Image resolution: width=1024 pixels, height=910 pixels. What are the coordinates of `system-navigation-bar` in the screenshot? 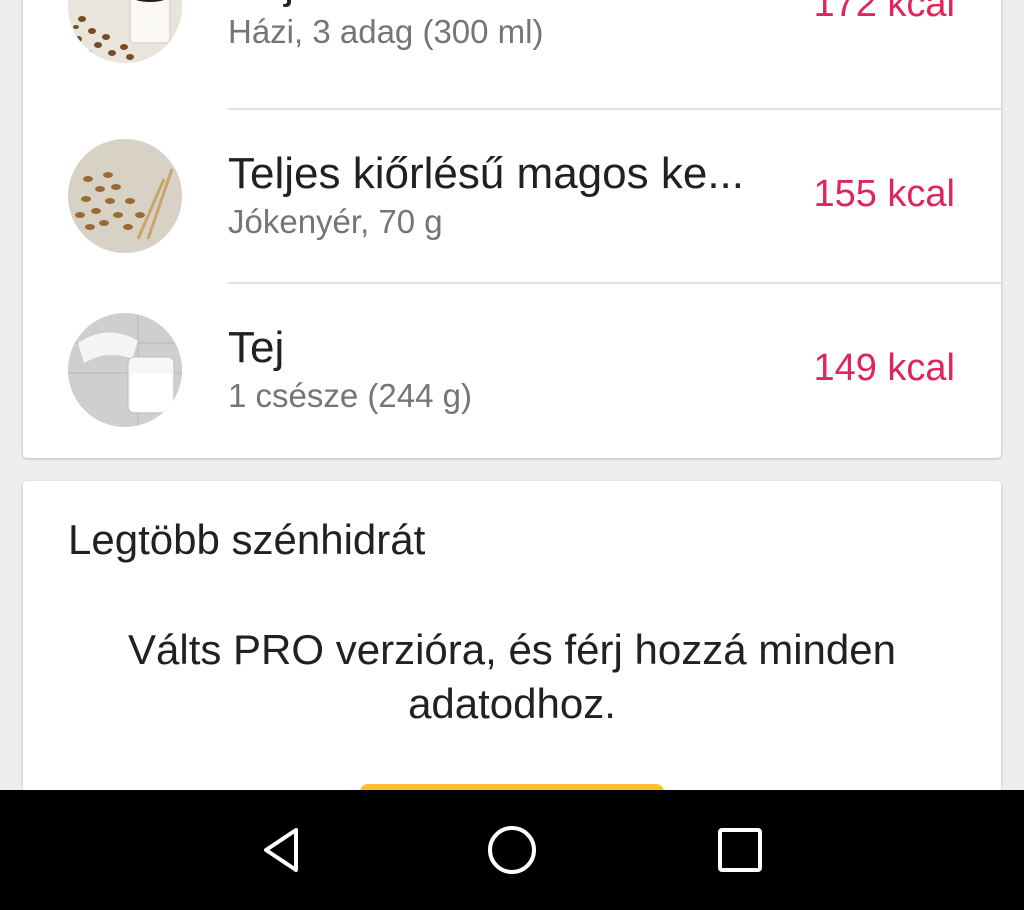 It's located at (512, 850).